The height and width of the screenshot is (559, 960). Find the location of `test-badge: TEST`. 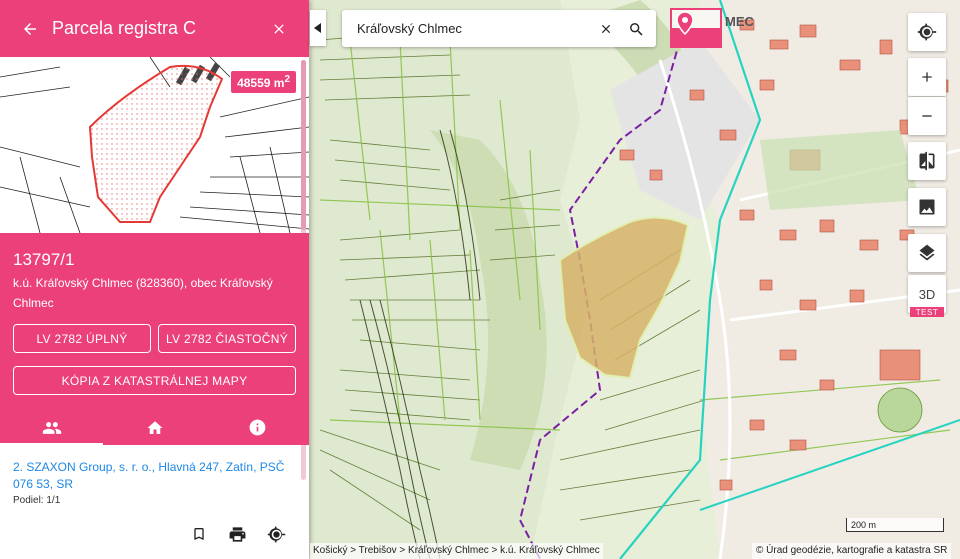

test-badge: TEST is located at coordinates (927, 312).